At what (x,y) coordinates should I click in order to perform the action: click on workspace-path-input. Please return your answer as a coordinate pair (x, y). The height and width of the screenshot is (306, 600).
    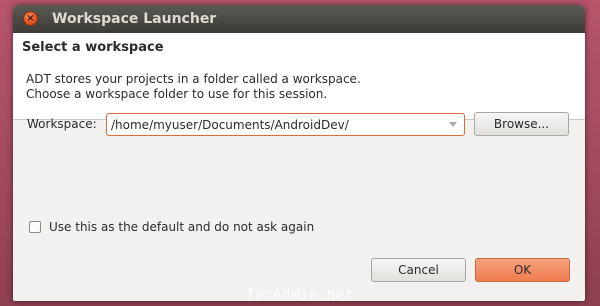
    Looking at the image, I should click on (277, 124).